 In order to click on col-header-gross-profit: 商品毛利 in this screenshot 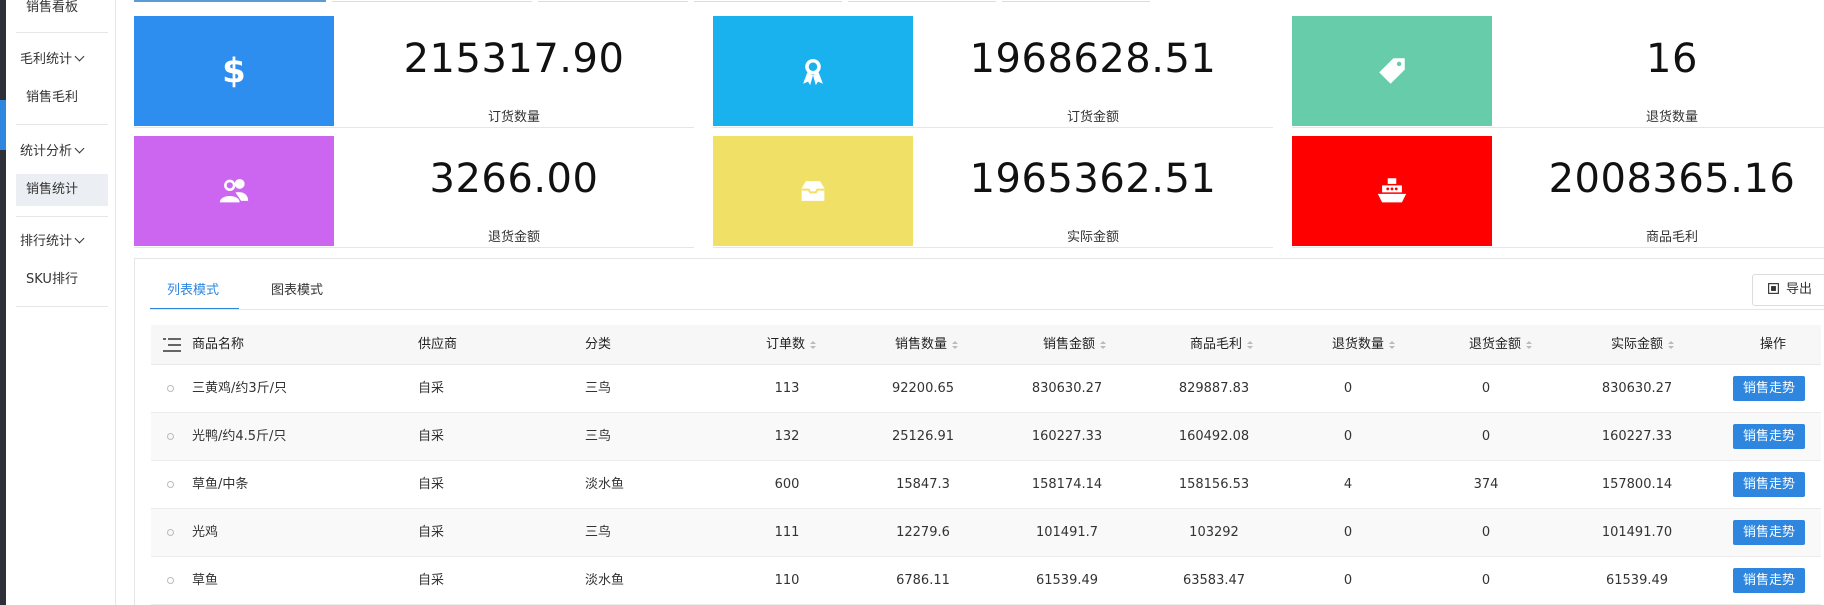, I will do `click(1222, 345)`.